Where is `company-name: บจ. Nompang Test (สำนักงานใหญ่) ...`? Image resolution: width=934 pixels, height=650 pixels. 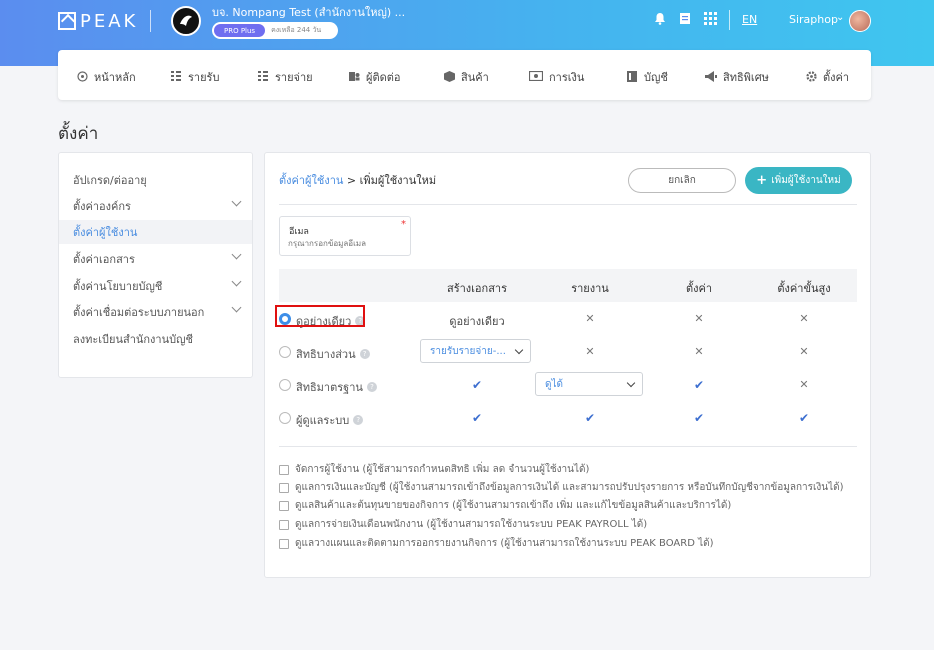 company-name: บจ. Nompang Test (สำนักงานใหญ่) ... is located at coordinates (308, 12).